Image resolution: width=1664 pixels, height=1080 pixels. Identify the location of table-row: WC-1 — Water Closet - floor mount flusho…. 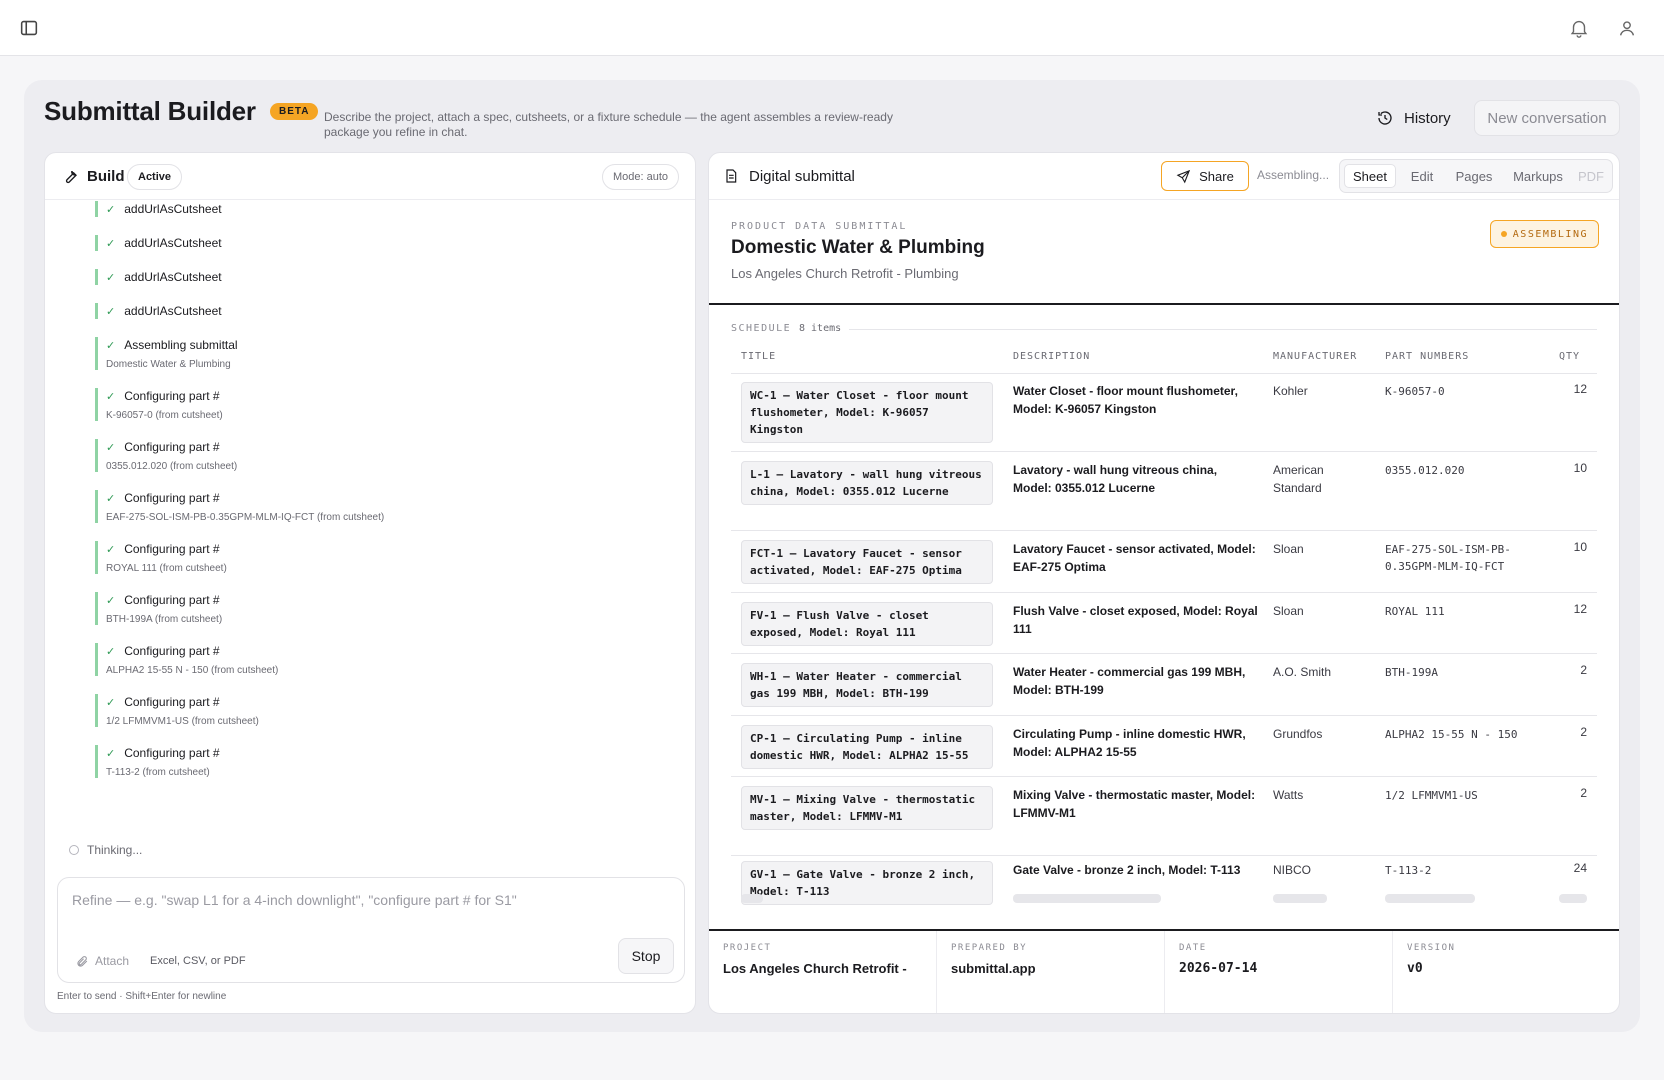
(1164, 413).